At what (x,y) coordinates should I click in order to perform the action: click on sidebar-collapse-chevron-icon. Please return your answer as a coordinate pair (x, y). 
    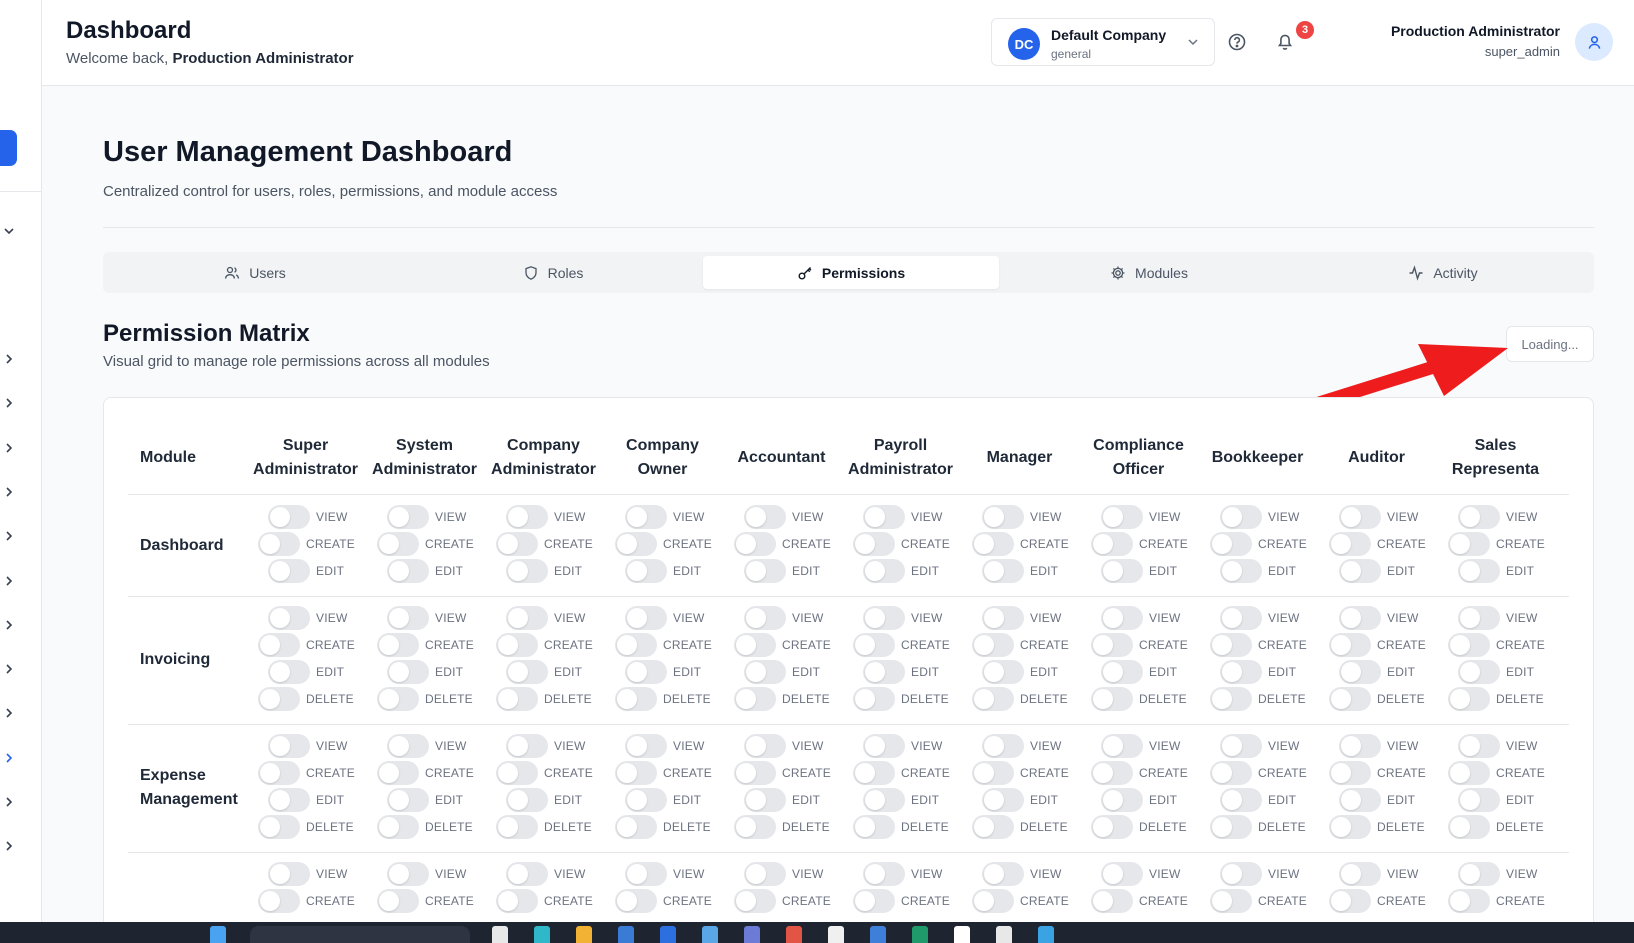
    Looking at the image, I should click on (9, 231).